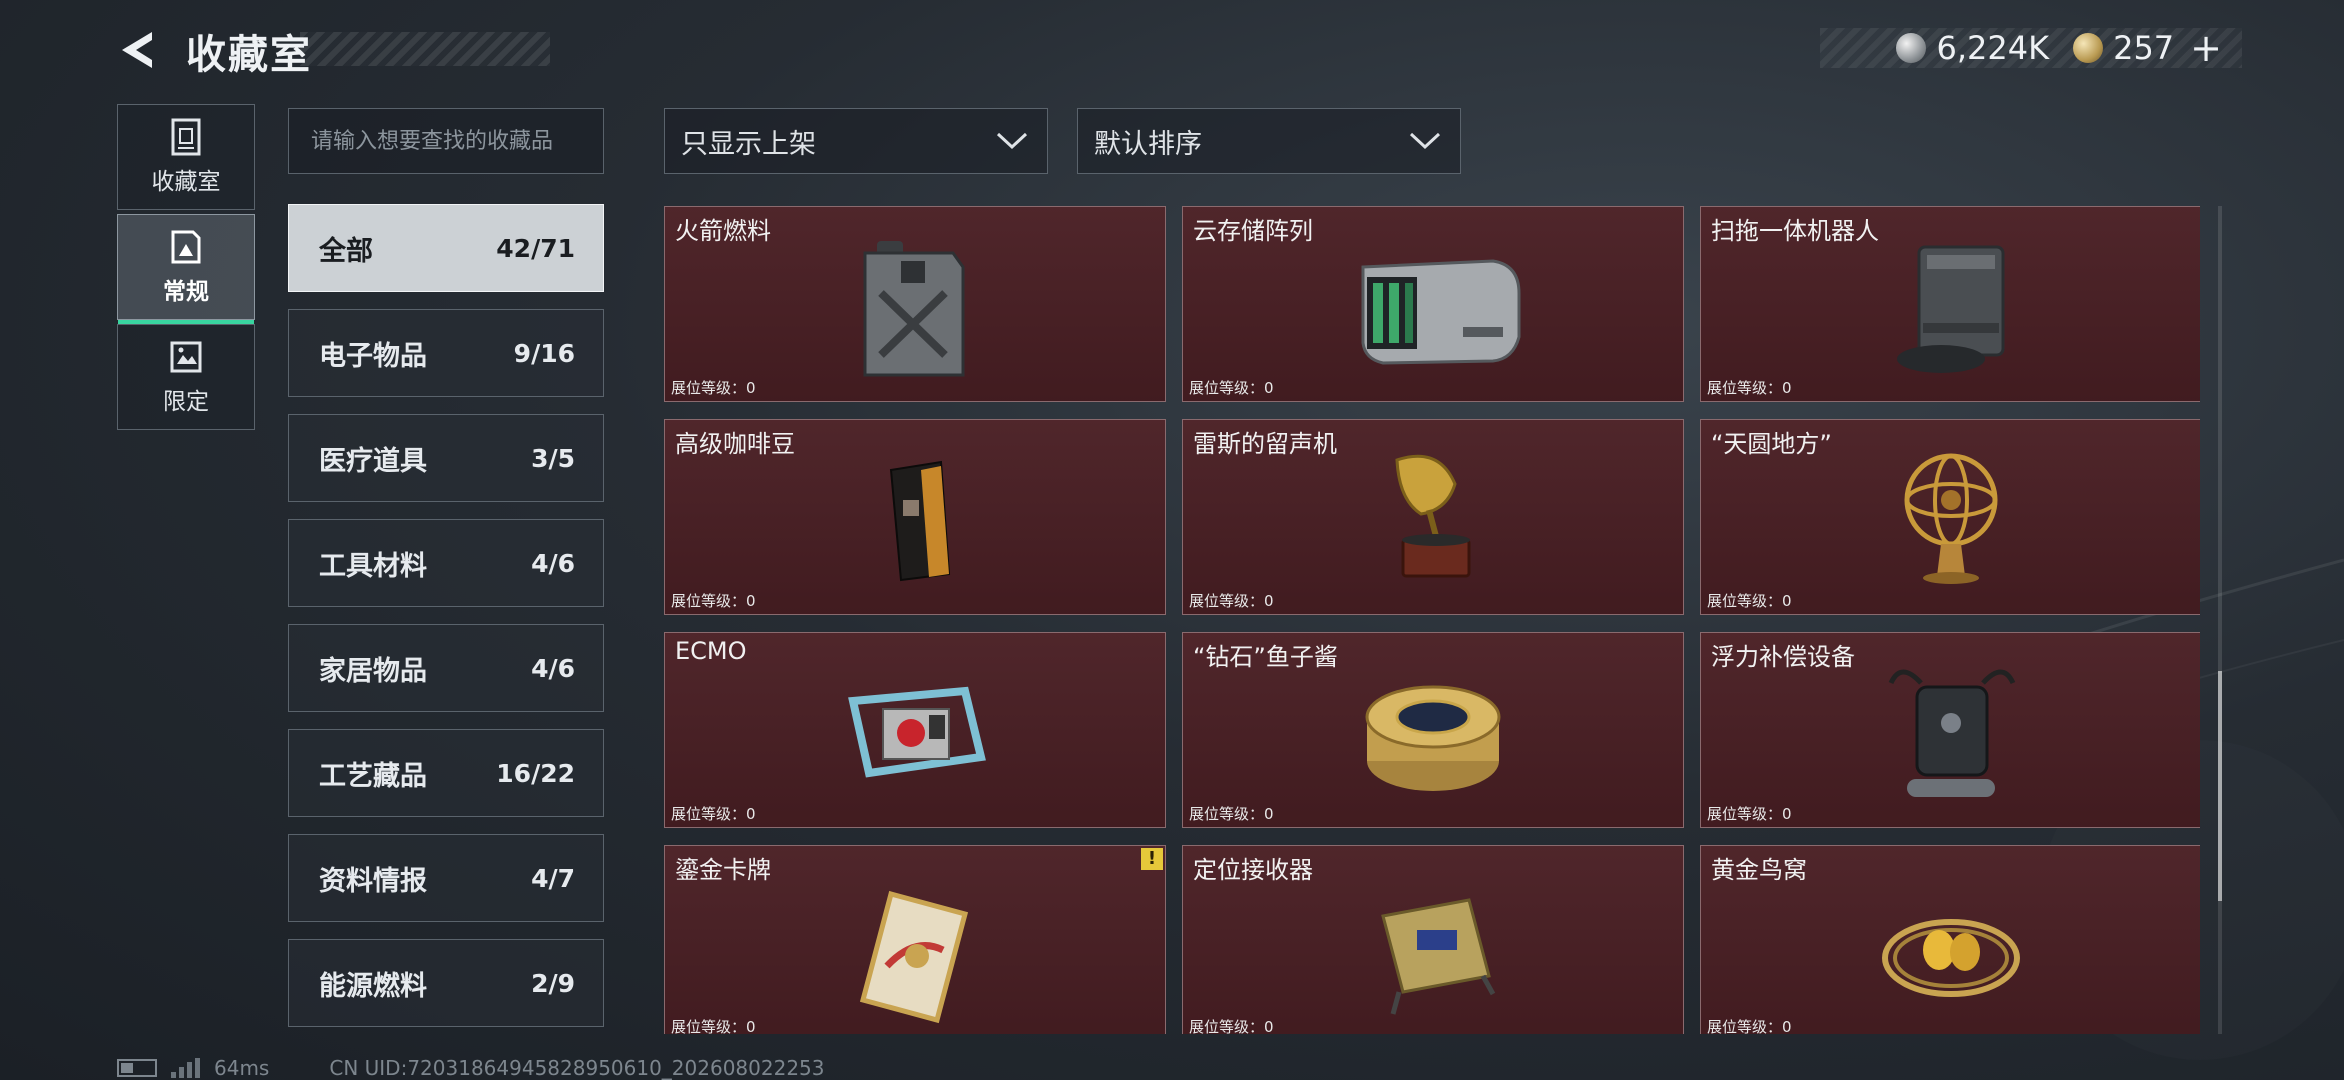 The image size is (2344, 1080). Describe the element at coordinates (373, 776) in the screenshot. I see `category-name: 工艺藏品` at that location.